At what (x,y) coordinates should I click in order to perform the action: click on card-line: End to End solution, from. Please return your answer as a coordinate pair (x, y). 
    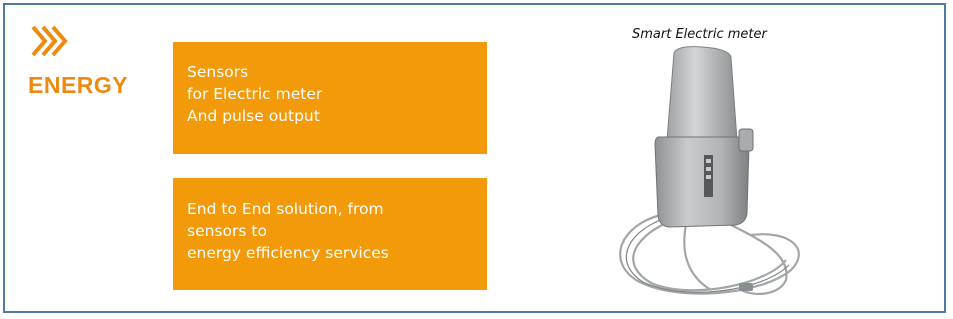
    Looking at the image, I should click on (285, 209).